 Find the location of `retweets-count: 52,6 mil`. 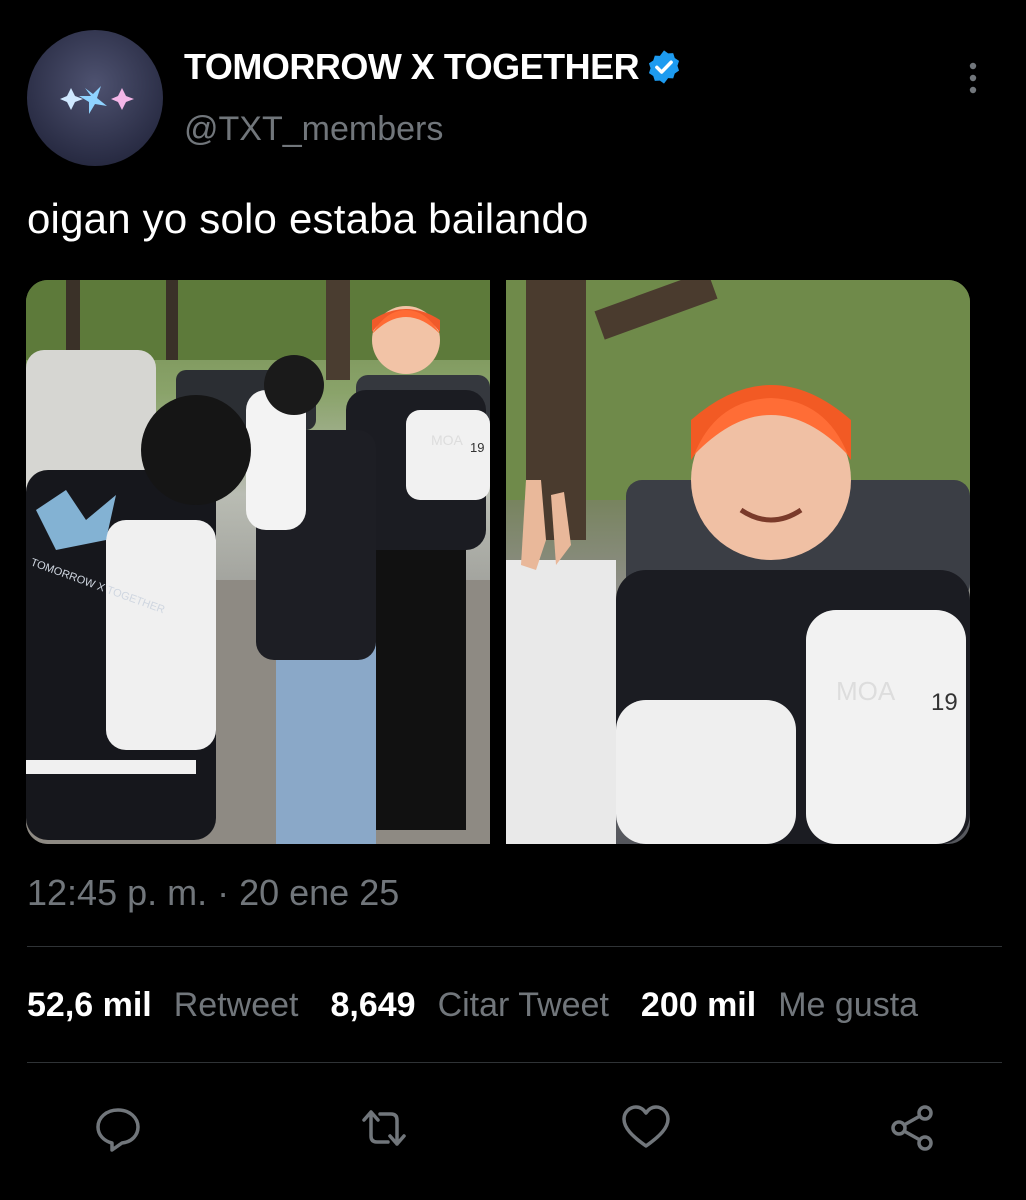

retweets-count: 52,6 mil is located at coordinates (89, 1005).